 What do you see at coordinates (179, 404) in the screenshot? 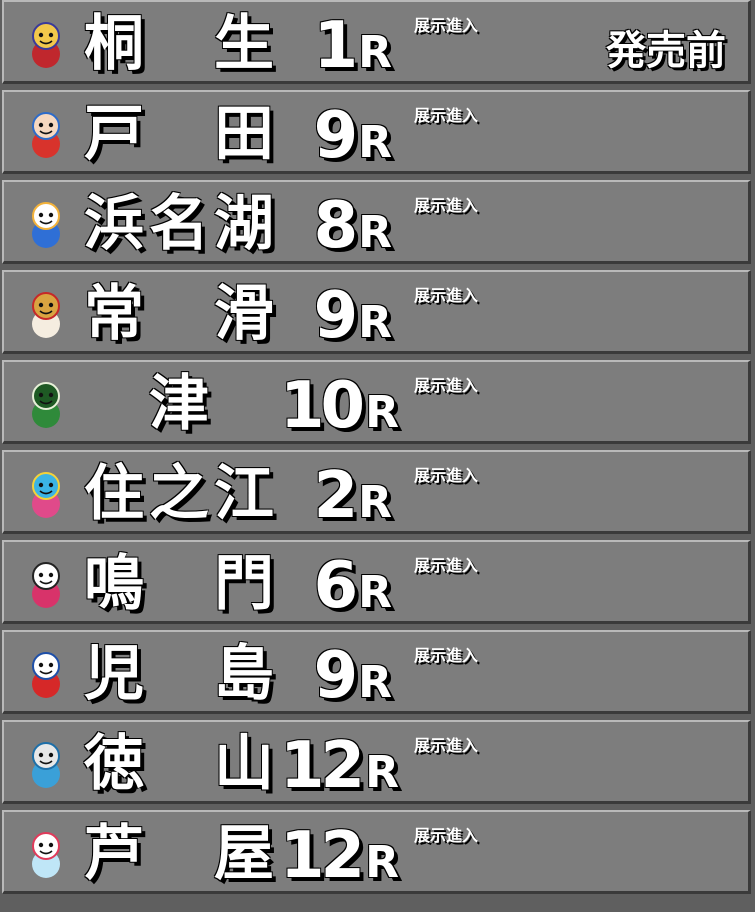
I see `venue-name: 津` at bounding box center [179, 404].